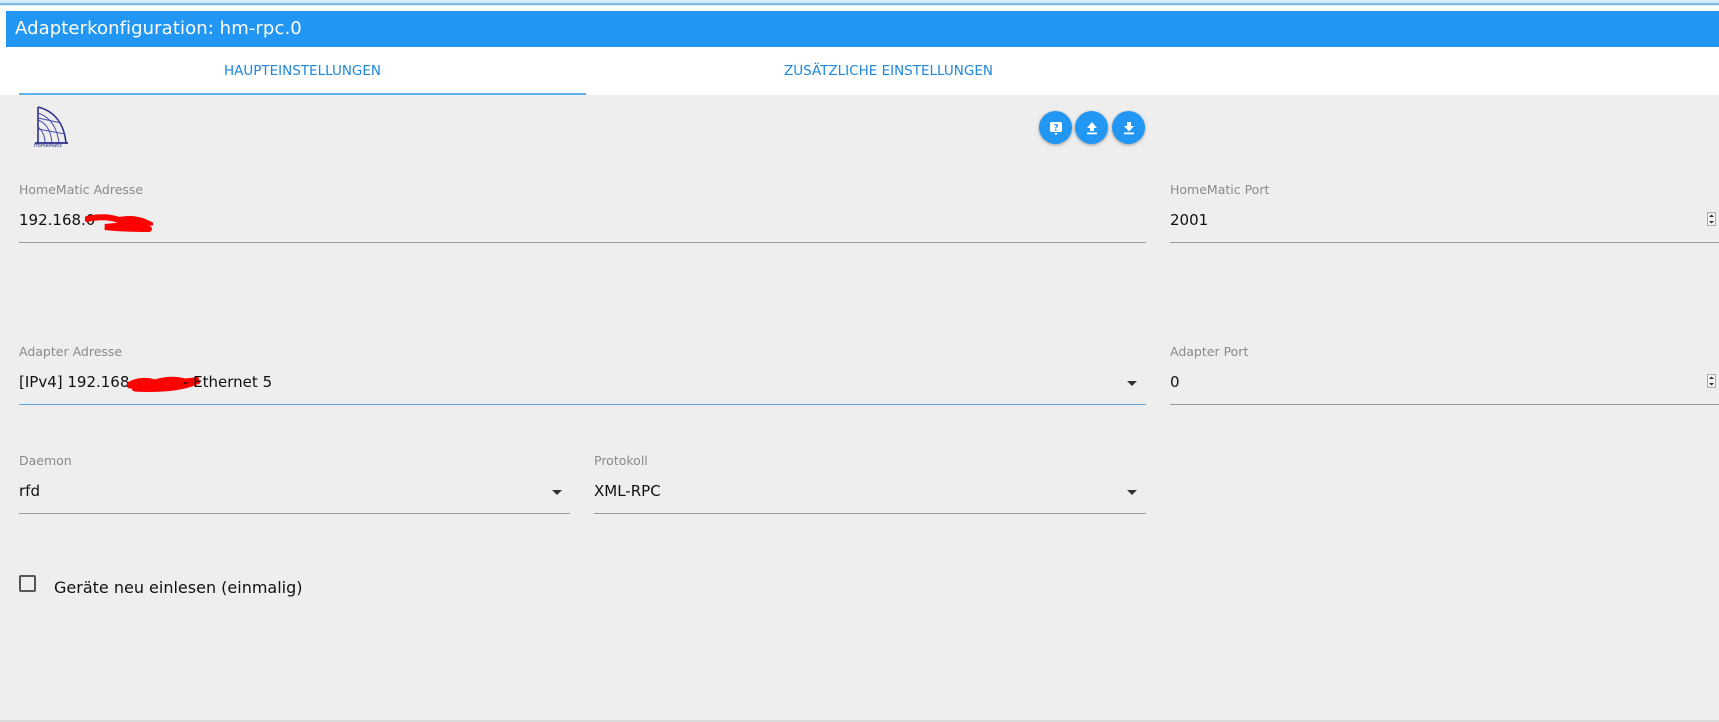 Image resolution: width=1719 pixels, height=722 pixels. Describe the element at coordinates (158, 28) in the screenshot. I see `dialog-title: Adapterkonfiguration: hm-rpc.0` at that location.